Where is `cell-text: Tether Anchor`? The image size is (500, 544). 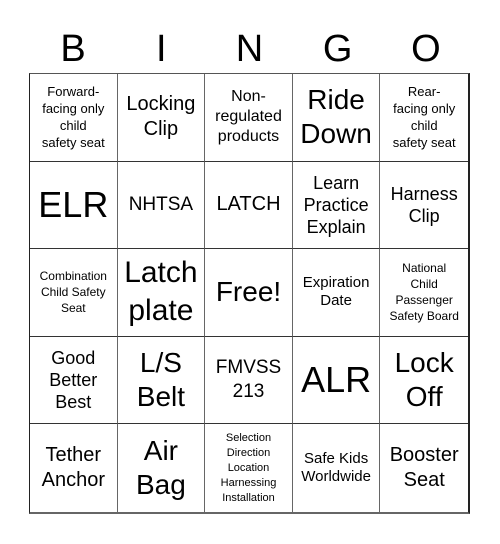 cell-text: Tether Anchor is located at coordinates (73, 468).